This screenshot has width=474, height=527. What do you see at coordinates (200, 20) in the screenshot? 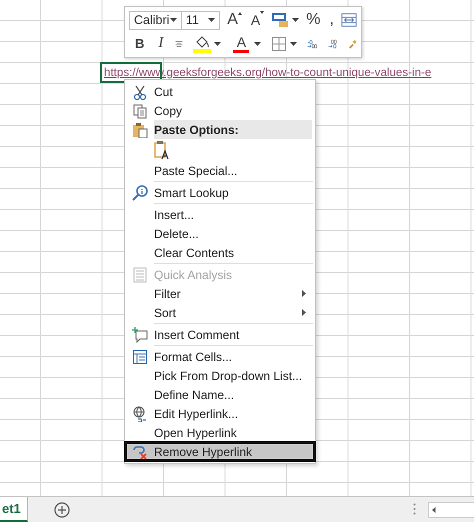
I see `font-size-field: 11` at bounding box center [200, 20].